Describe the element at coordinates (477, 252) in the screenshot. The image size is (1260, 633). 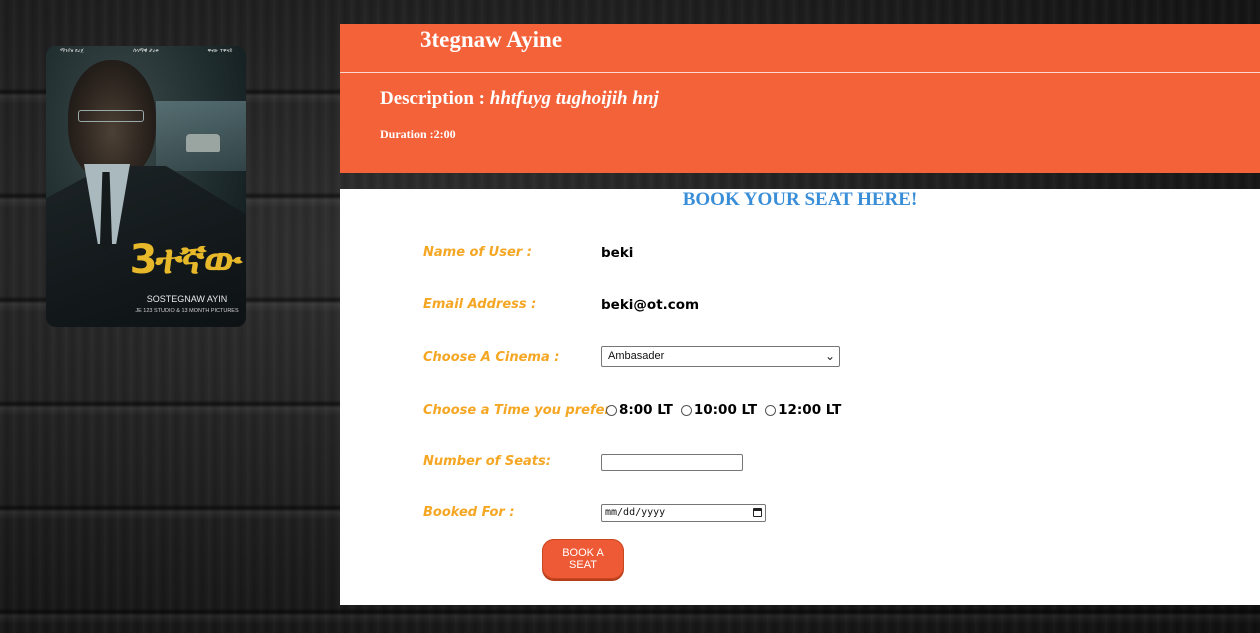
I see `name-label: Name of User :` at that location.